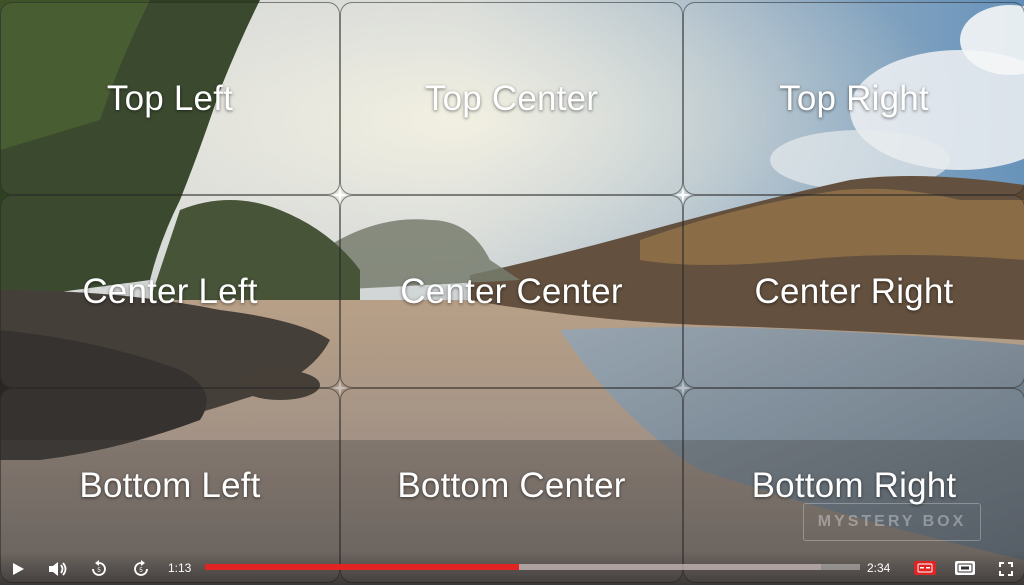  I want to click on hd-icon, so click(965, 568).